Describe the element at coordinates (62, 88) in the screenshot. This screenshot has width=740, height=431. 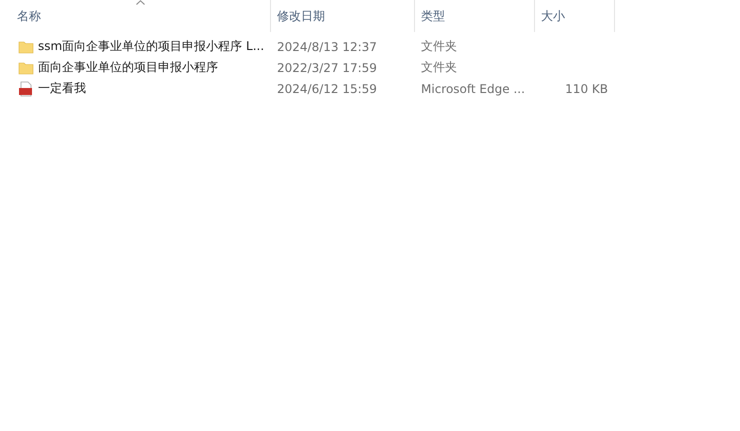
I see `file-name: 一定看我` at that location.